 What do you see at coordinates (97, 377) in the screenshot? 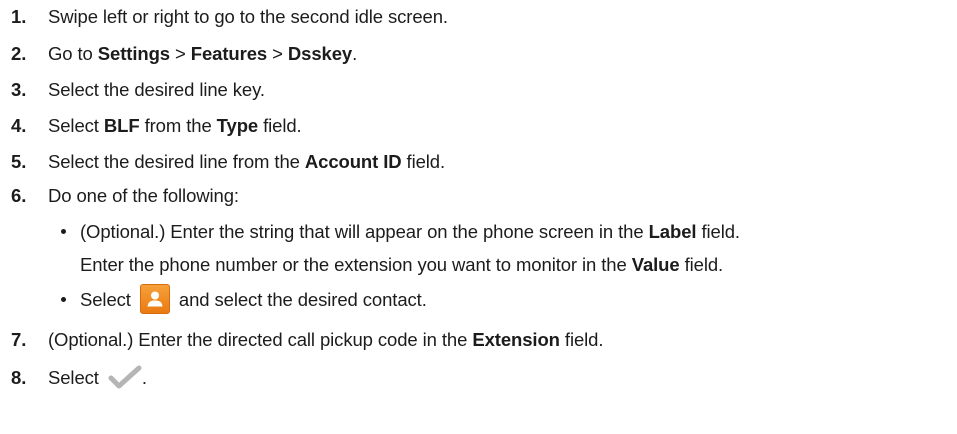
I see `step-text: Select .` at bounding box center [97, 377].